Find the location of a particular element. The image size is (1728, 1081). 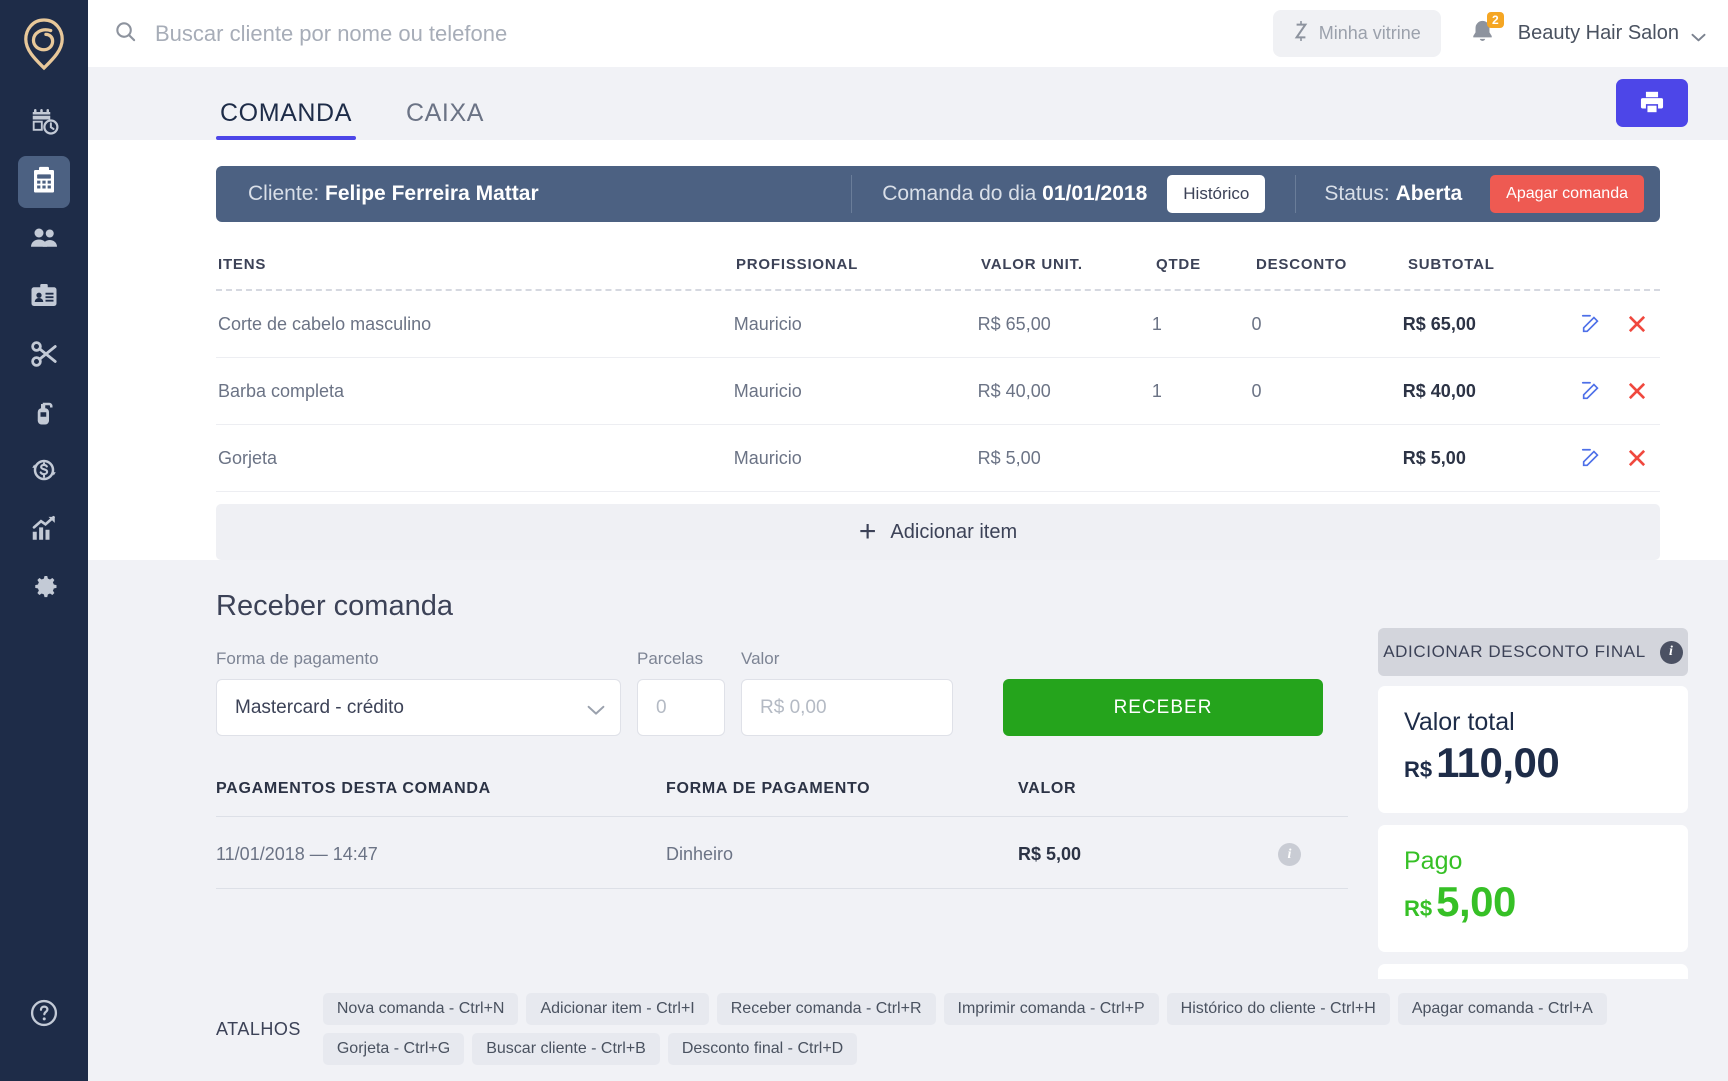

apagar-comanda-button: Apagar comanda is located at coordinates (1567, 194).